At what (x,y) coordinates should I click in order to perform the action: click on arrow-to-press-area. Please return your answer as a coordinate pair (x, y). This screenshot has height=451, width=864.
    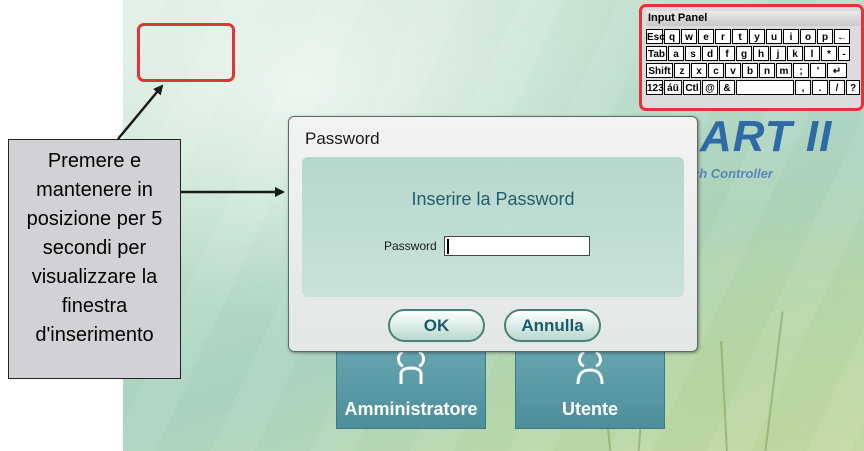
    Looking at the image, I should click on (140, 112).